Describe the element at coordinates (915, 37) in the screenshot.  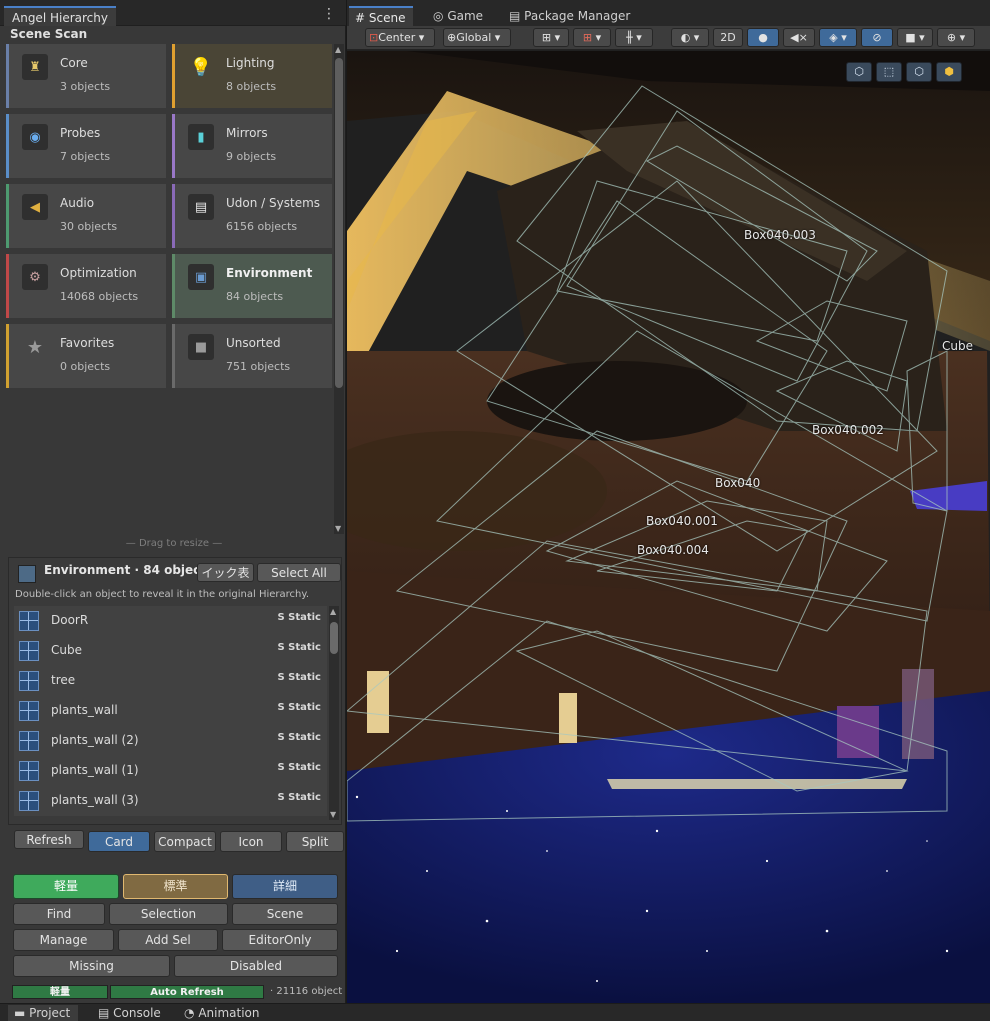
I see `camera-dropdown: ■ ▾` at that location.